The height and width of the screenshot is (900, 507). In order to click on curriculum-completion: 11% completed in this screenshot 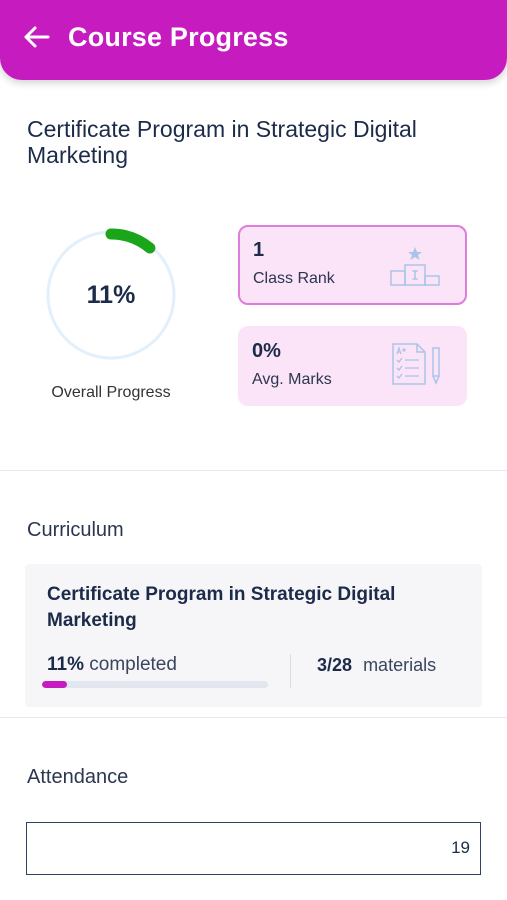, I will do `click(112, 665)`.